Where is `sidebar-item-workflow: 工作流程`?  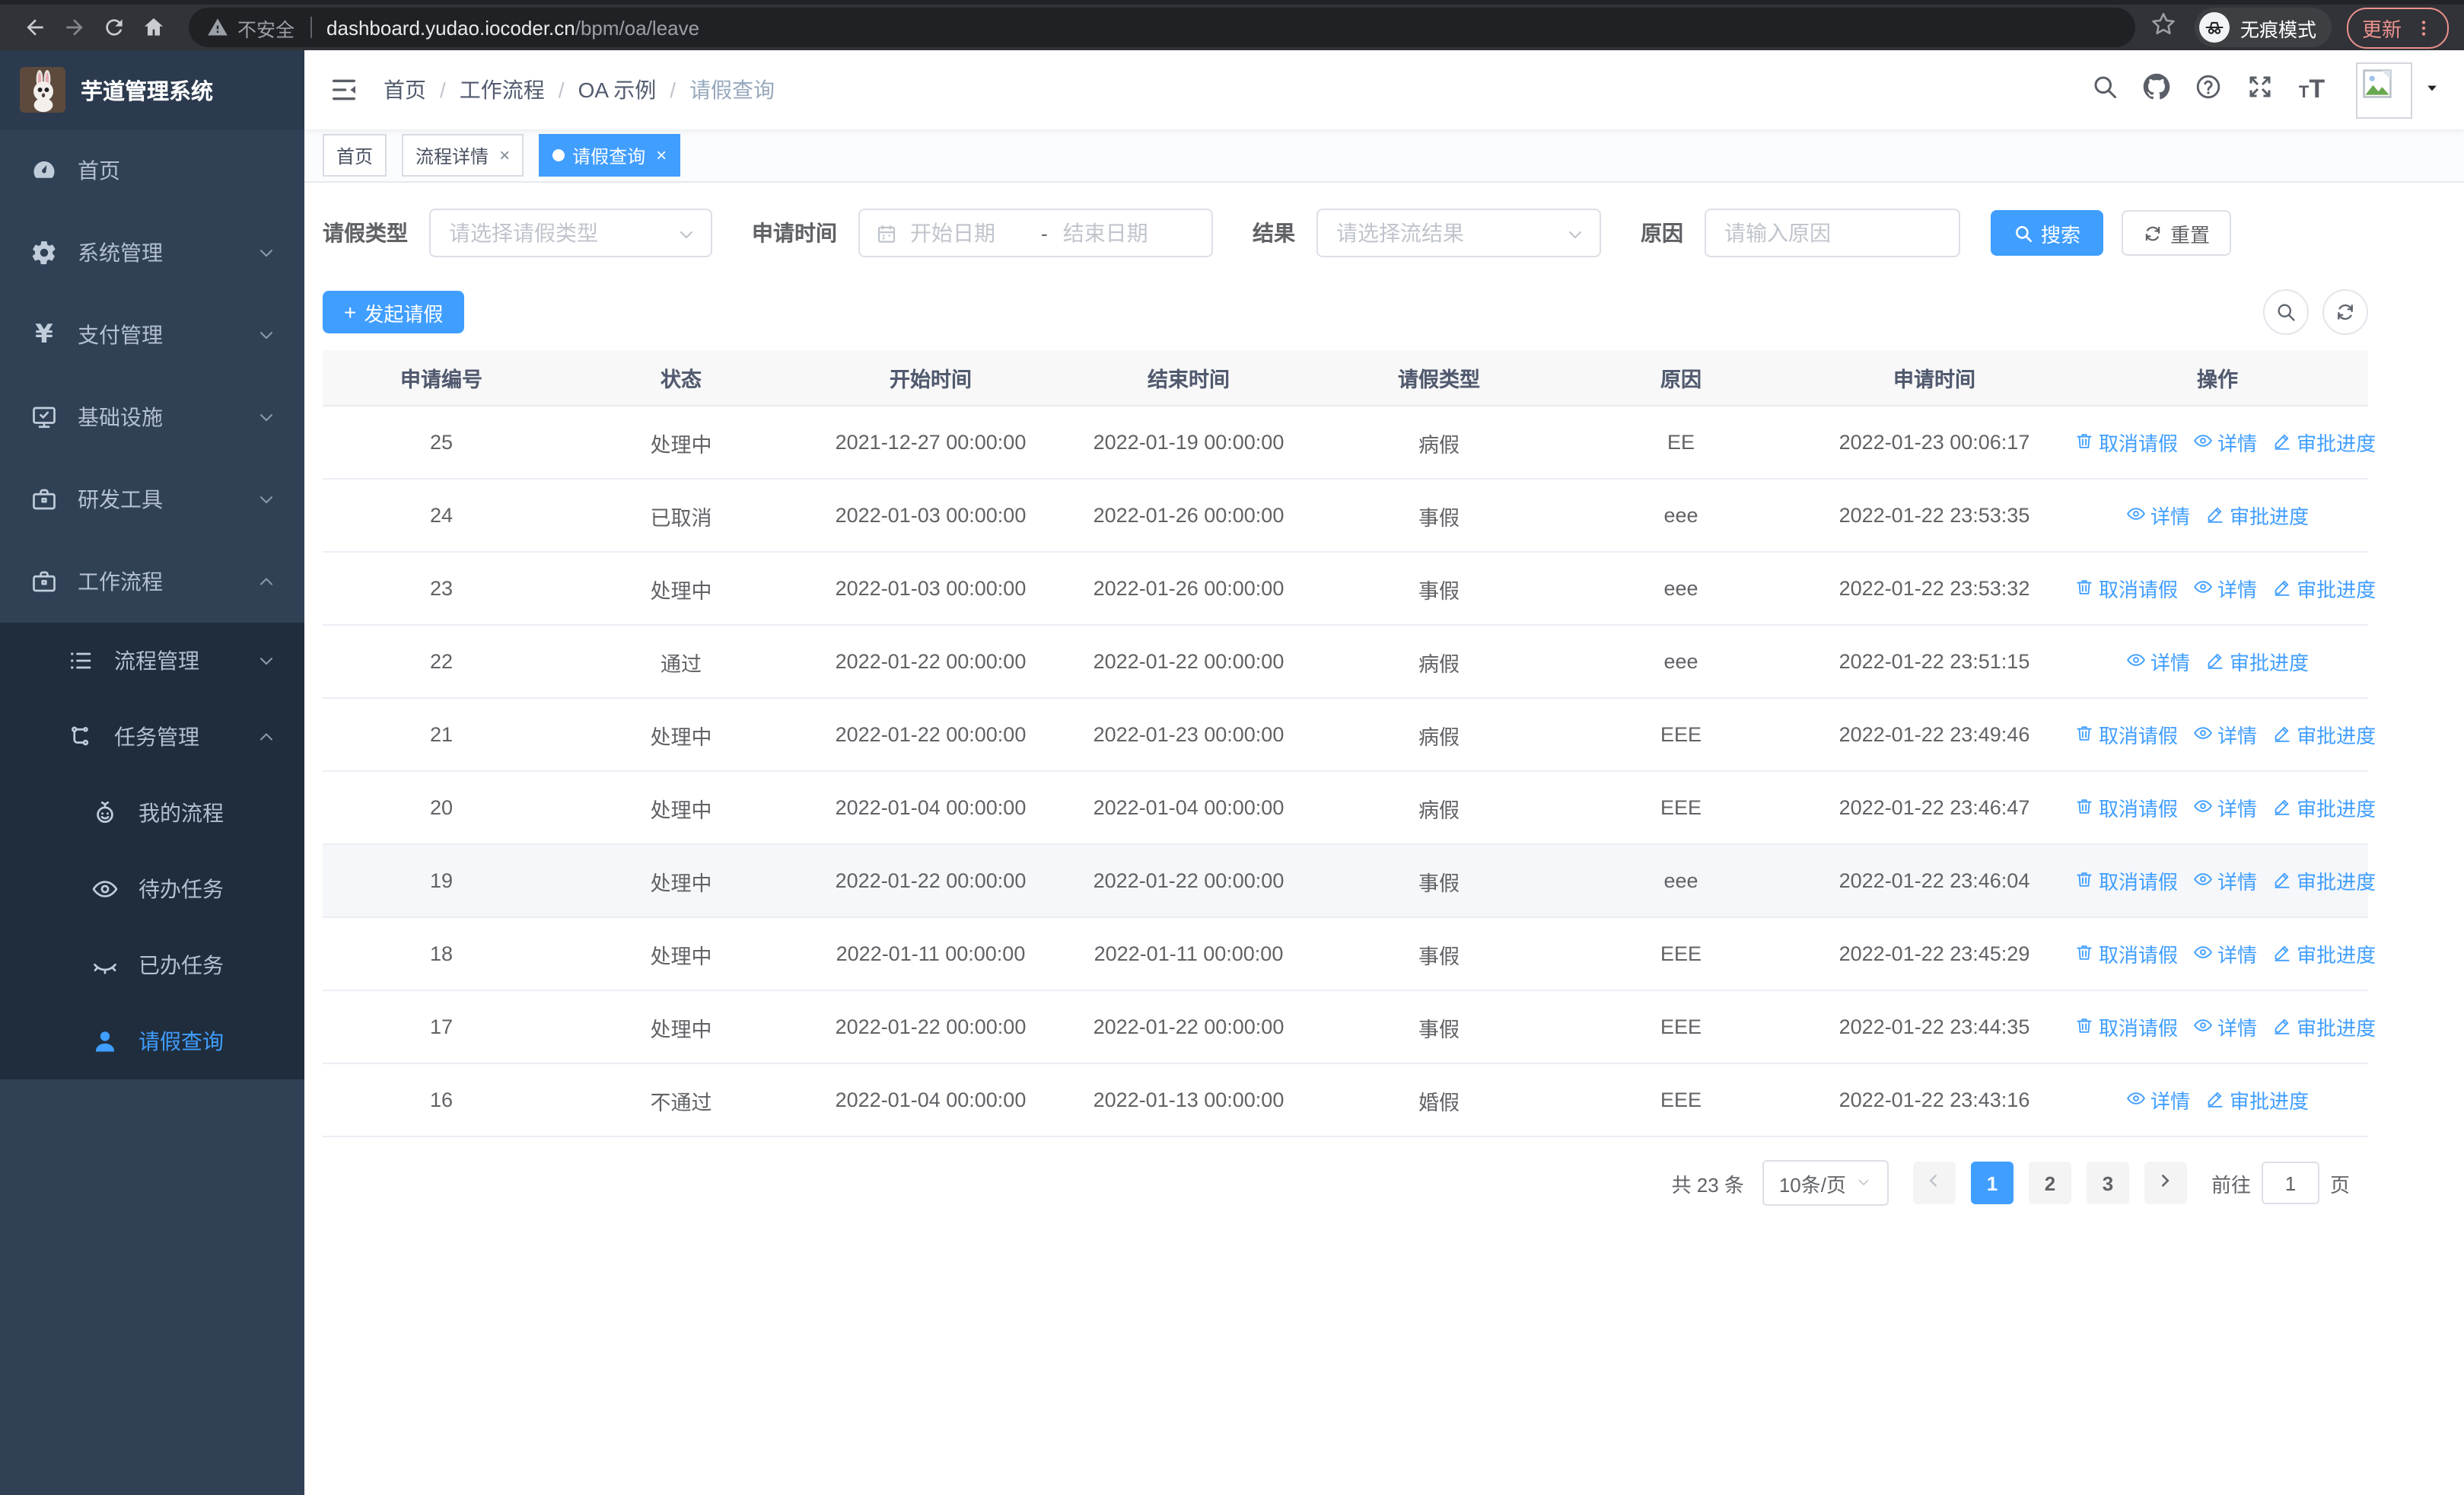
sidebar-item-workflow: 工作流程 is located at coordinates (152, 581).